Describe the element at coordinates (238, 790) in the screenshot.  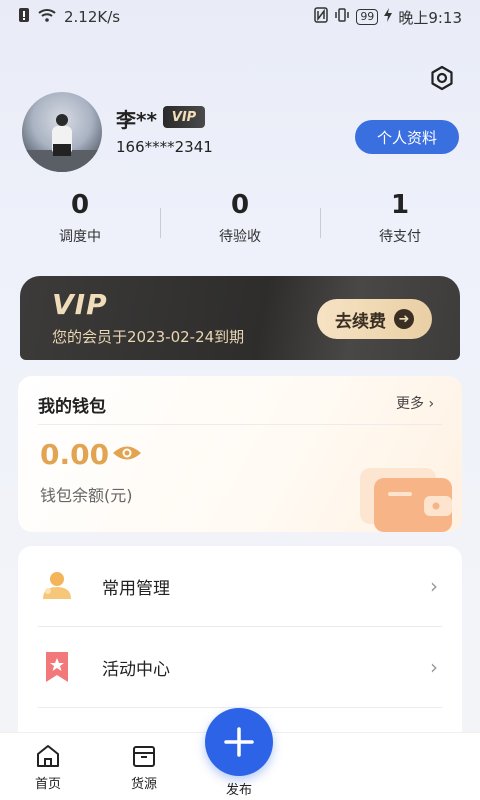
I see `publish-label: 发布` at that location.